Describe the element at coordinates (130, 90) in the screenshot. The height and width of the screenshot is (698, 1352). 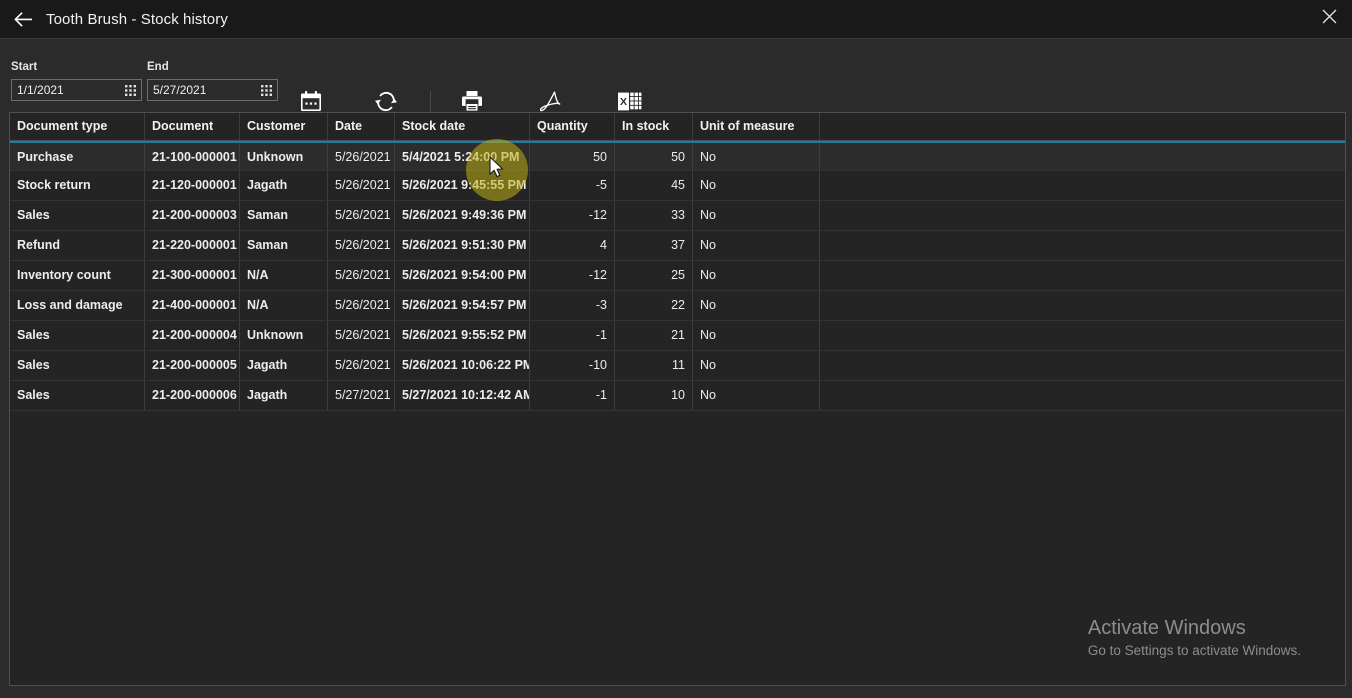
I see `calendar-grid-icon` at that location.